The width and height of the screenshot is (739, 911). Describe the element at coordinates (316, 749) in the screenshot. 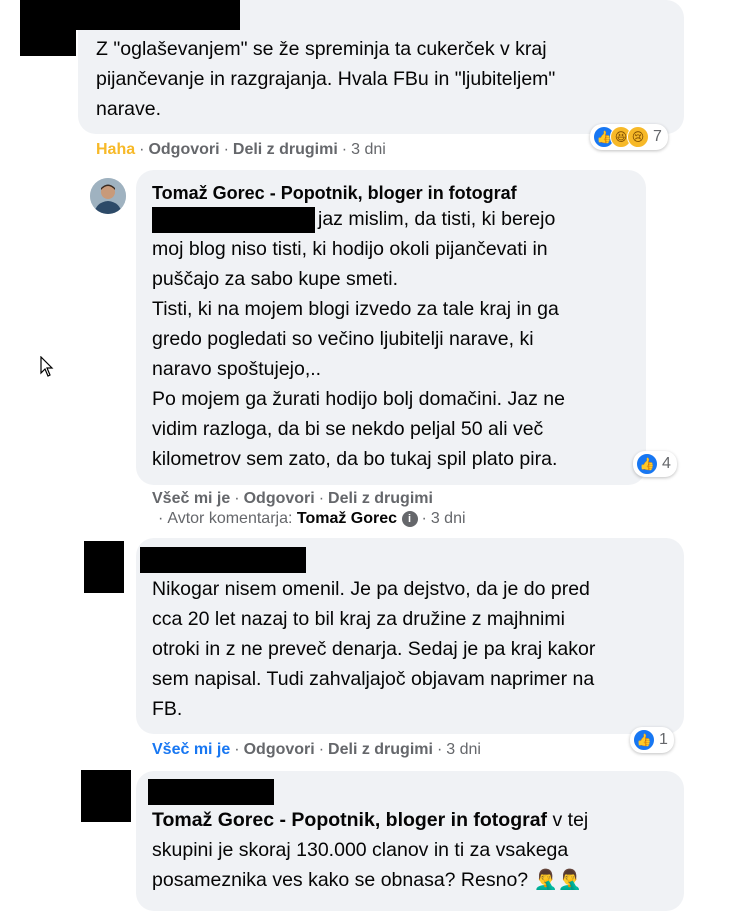

I see `comment-actions: Všeč mi je · Odgovori · Deli z drugimi · 3 dni` at that location.